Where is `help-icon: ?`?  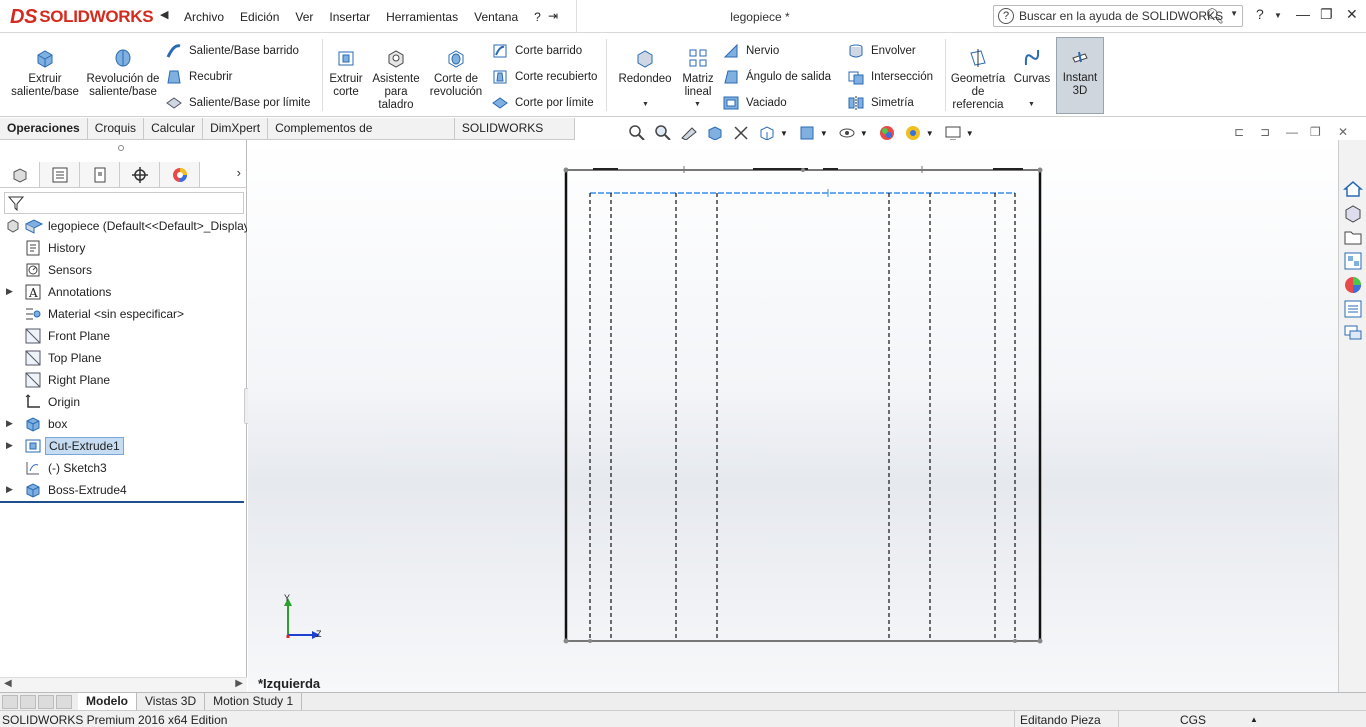
help-icon: ? is located at coordinates (1260, 14).